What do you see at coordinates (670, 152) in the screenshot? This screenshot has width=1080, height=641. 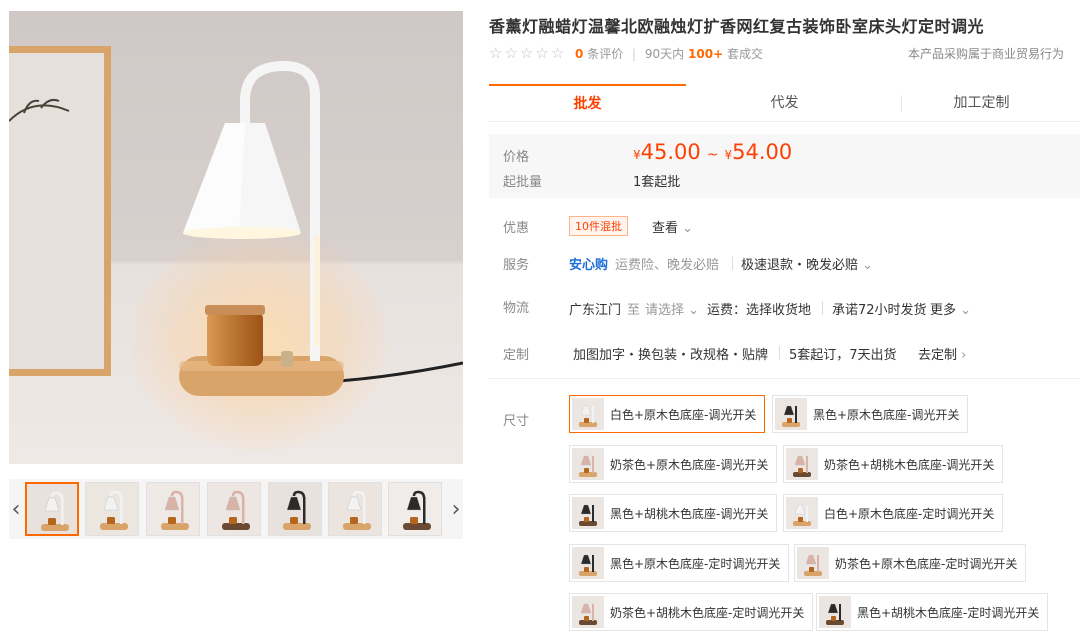 I see `price-min: 45.00` at bounding box center [670, 152].